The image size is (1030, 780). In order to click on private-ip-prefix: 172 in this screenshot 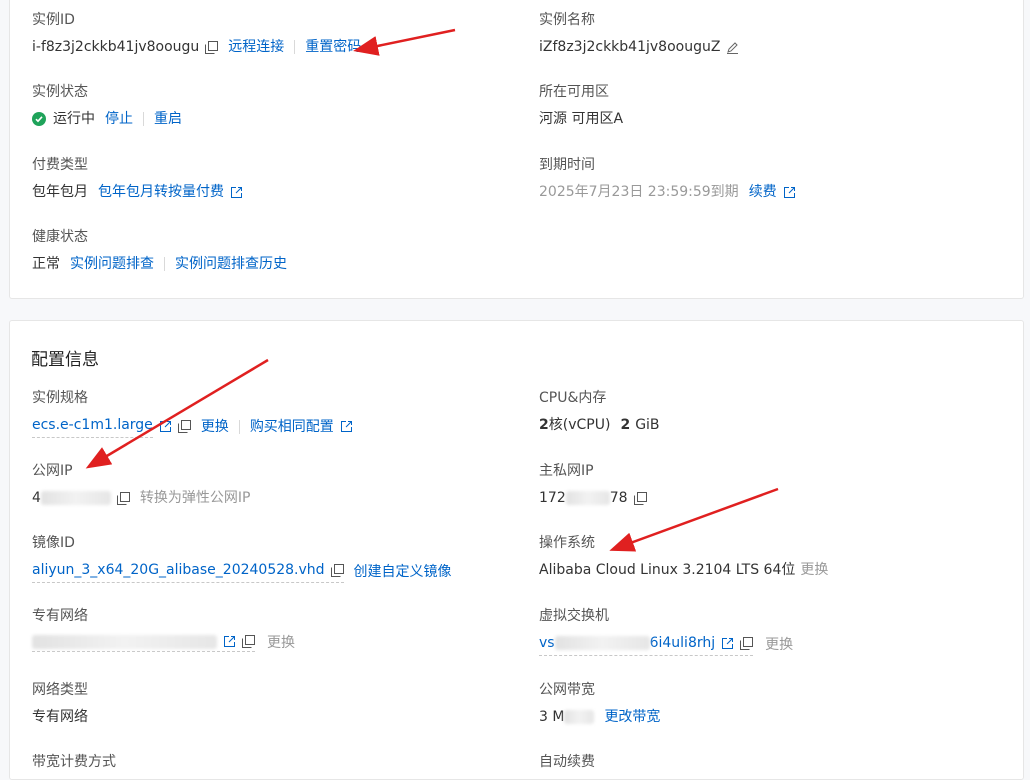, I will do `click(552, 498)`.